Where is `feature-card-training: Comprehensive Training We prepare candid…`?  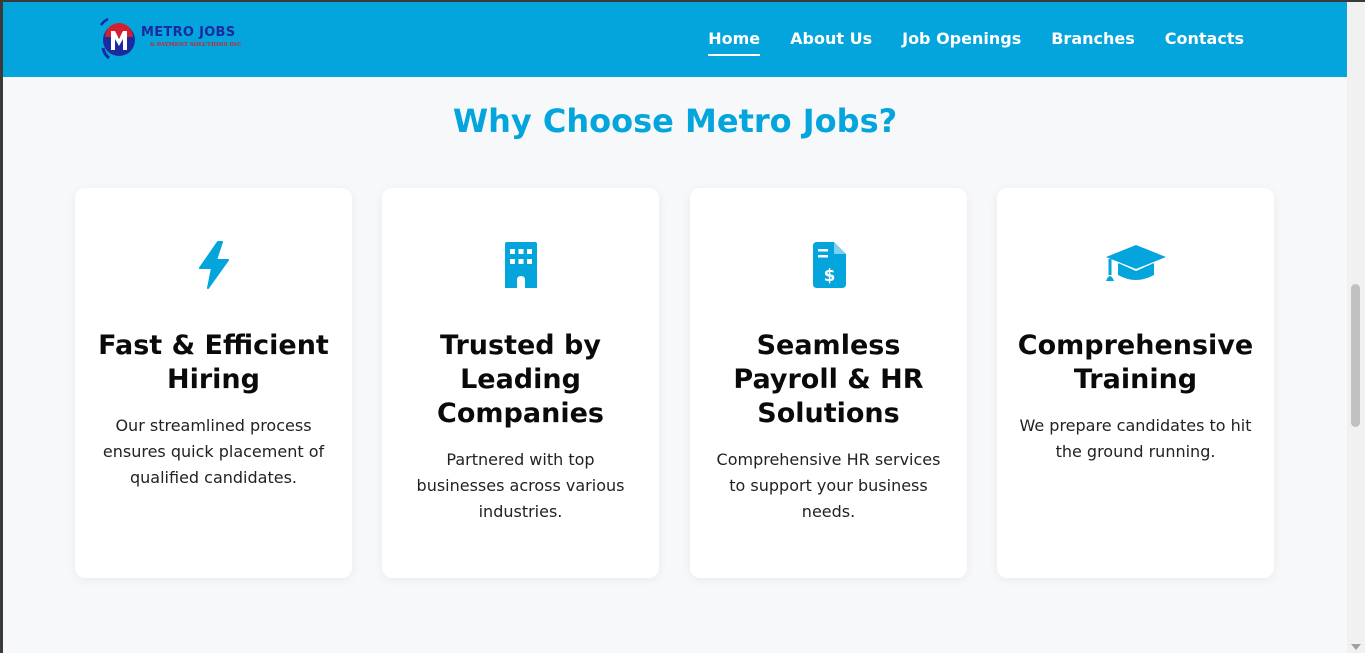 feature-card-training: Comprehensive Training We prepare candid… is located at coordinates (1135, 383).